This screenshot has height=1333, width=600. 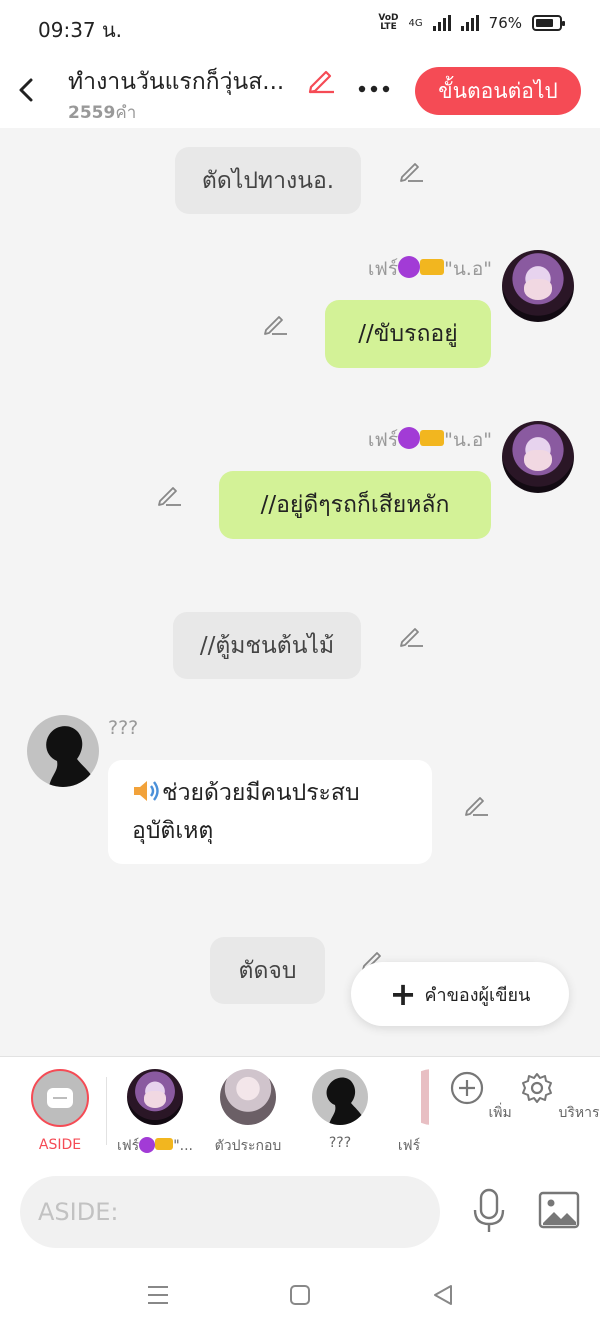 I want to click on more-icon, so click(x=374, y=89).